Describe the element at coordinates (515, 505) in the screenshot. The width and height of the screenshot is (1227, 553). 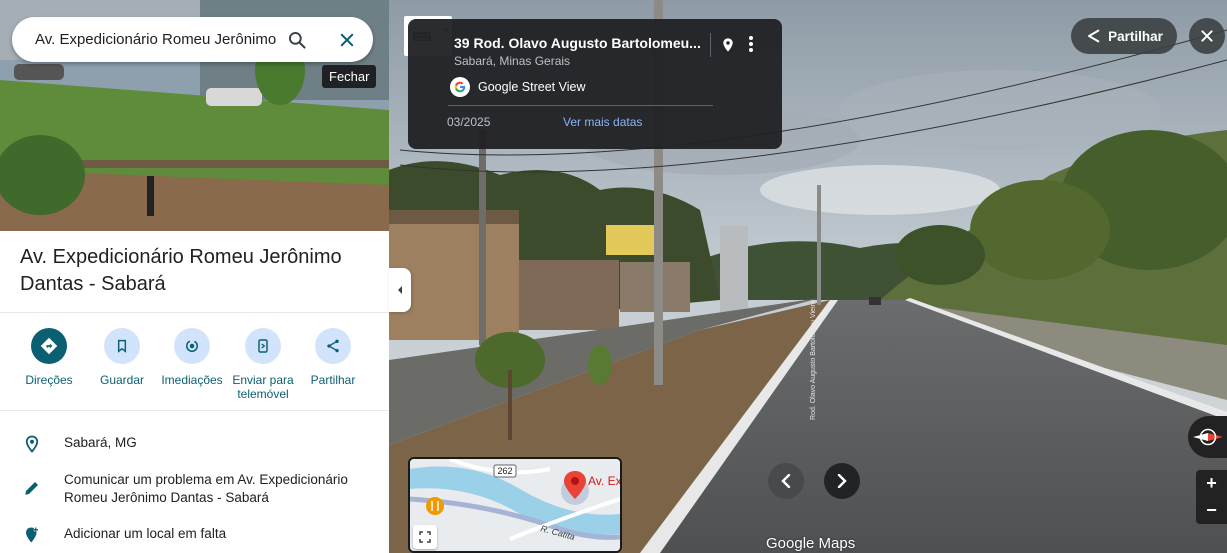
I see `minimap: 262 Av. Ex Rome R. Catita` at that location.